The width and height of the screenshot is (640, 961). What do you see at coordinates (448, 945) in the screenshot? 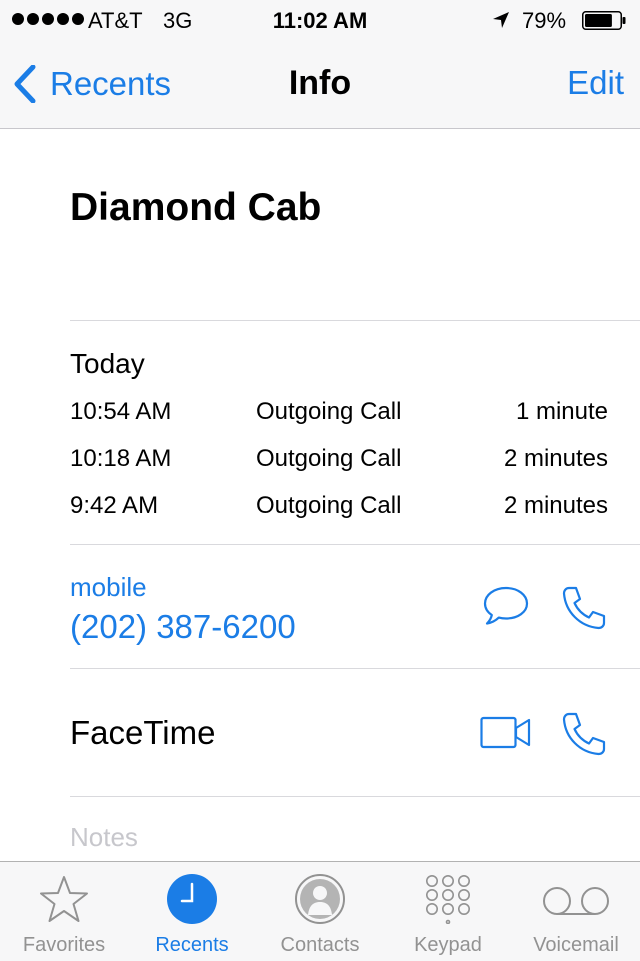
I see `tab-label: Keypad` at bounding box center [448, 945].